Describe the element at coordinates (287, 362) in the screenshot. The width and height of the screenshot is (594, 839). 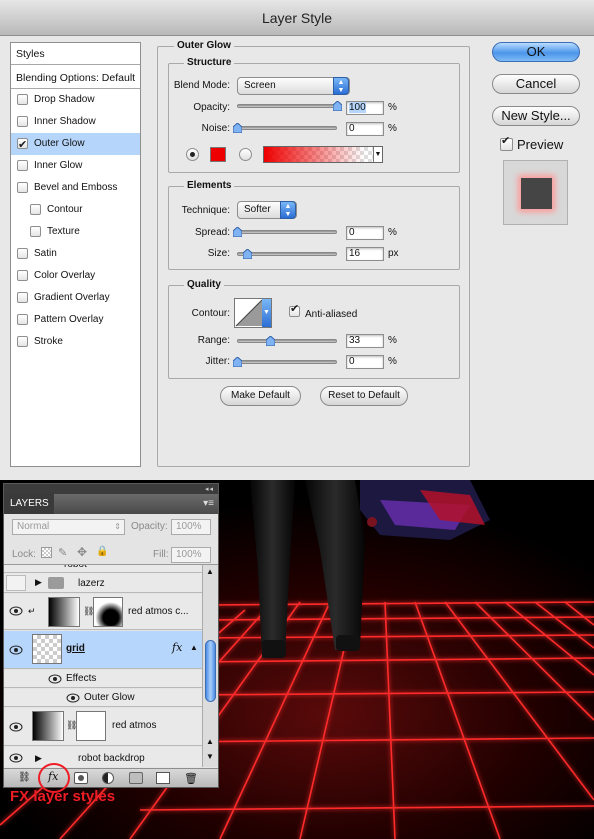
I see `jitter-slider` at that location.